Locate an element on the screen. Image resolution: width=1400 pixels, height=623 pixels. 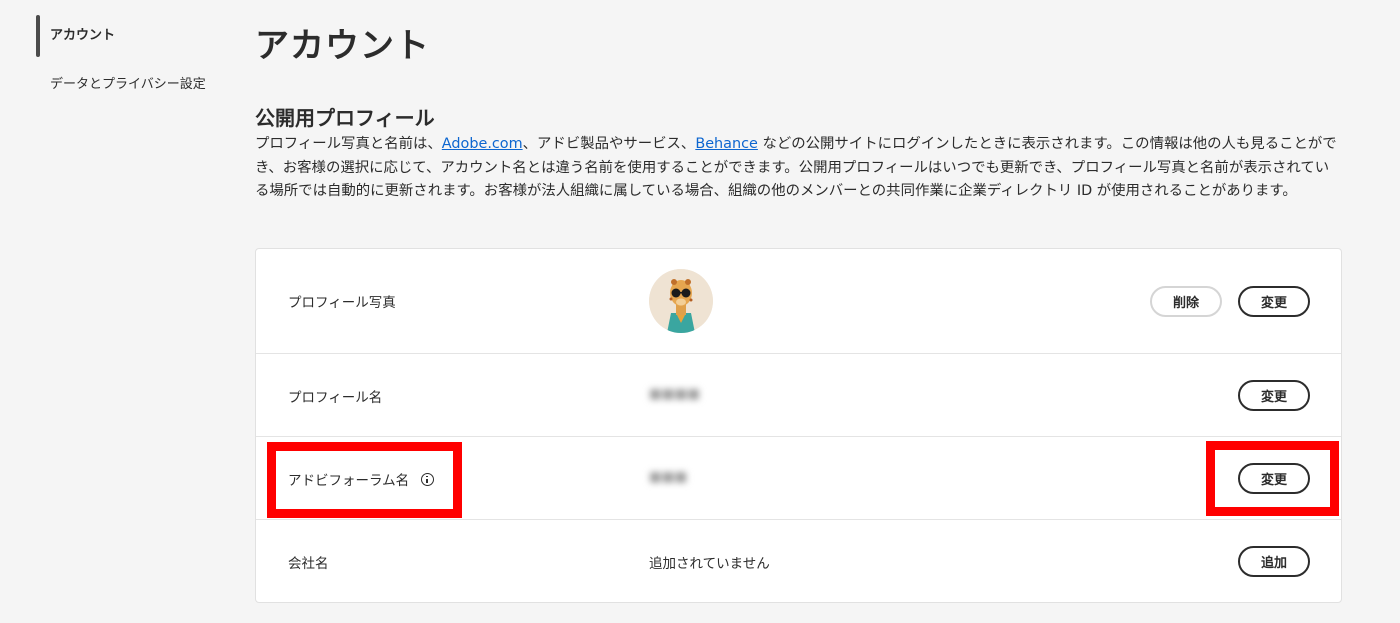
profile-name-label: プロフィール名 is located at coordinates (335, 398).